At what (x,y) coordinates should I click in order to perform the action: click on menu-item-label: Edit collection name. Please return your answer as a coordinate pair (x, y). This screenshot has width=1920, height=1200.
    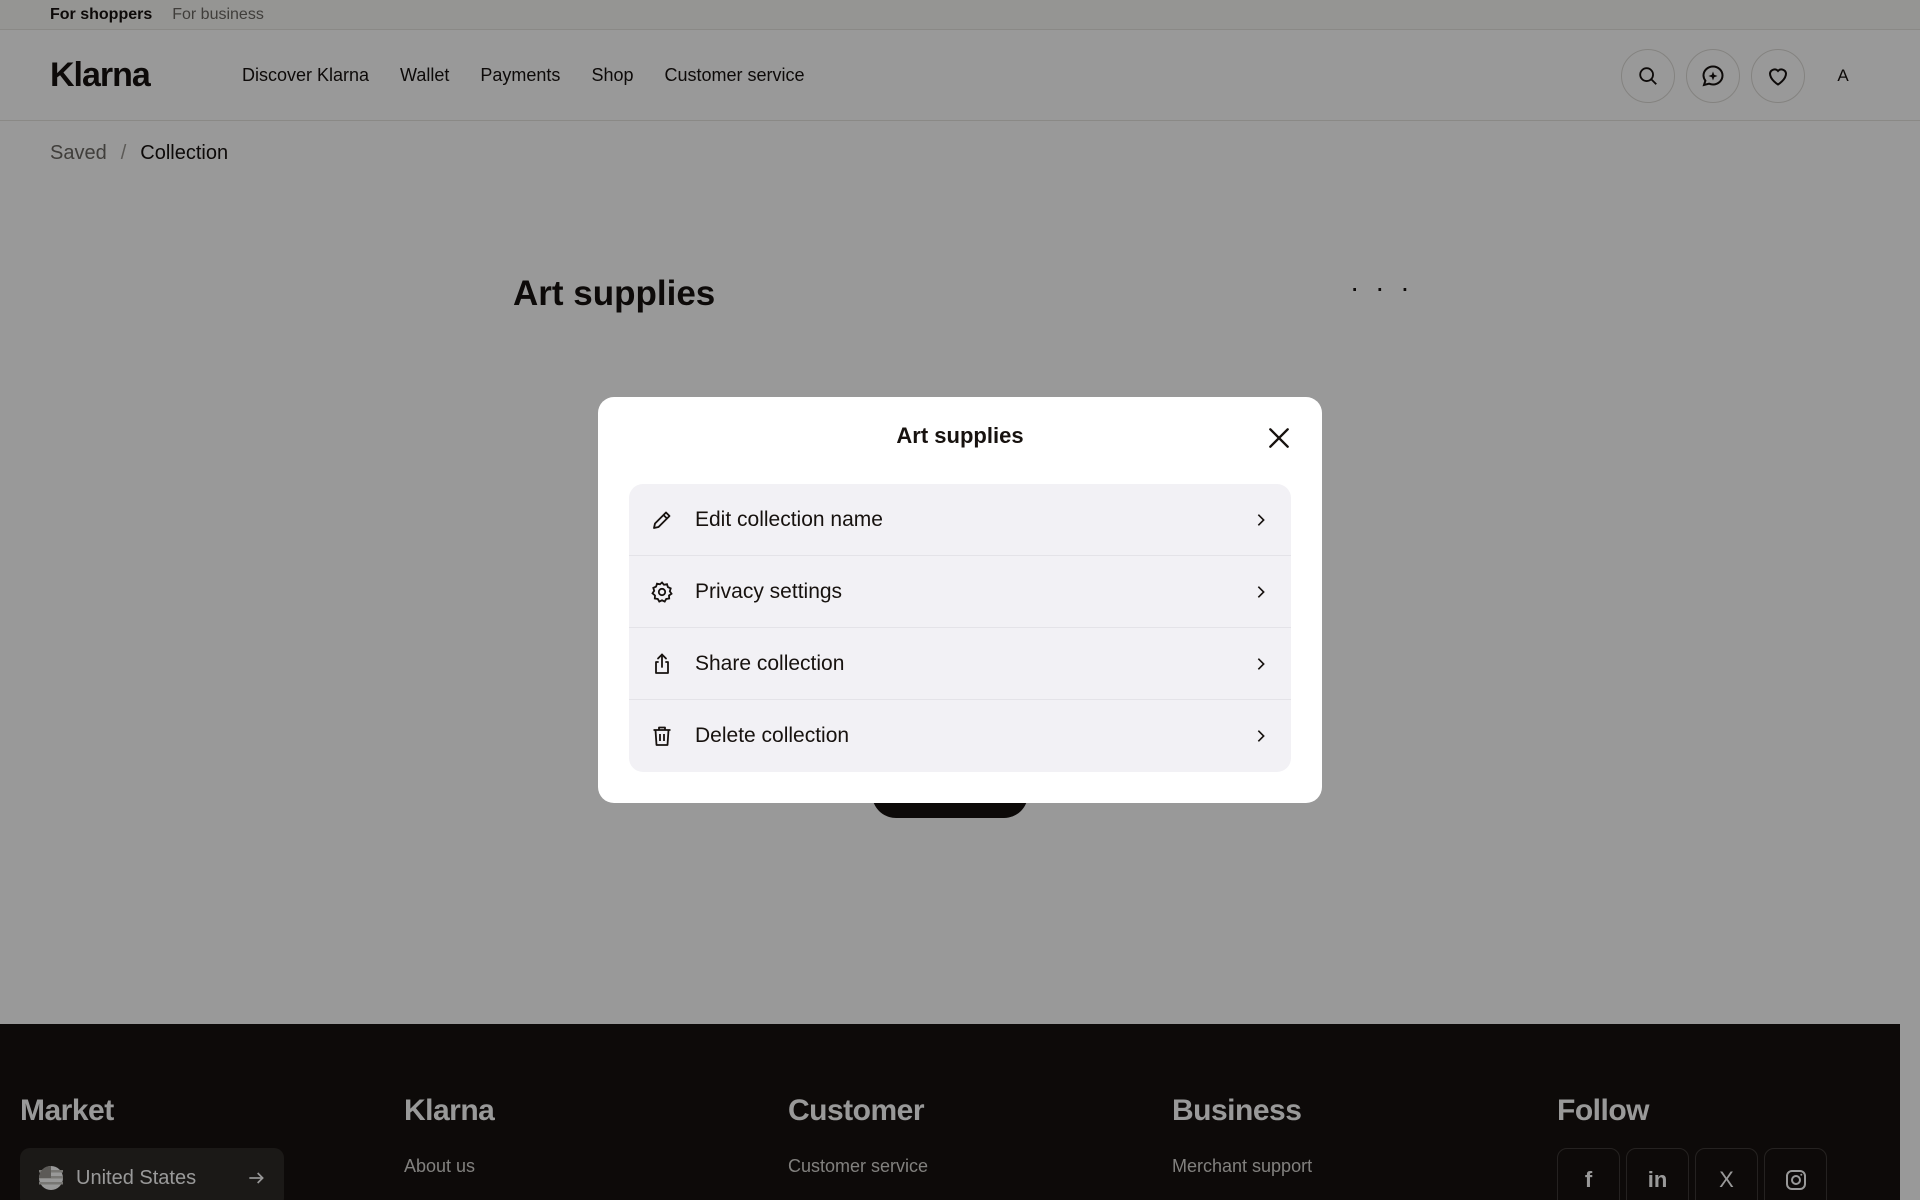
    Looking at the image, I should click on (789, 519).